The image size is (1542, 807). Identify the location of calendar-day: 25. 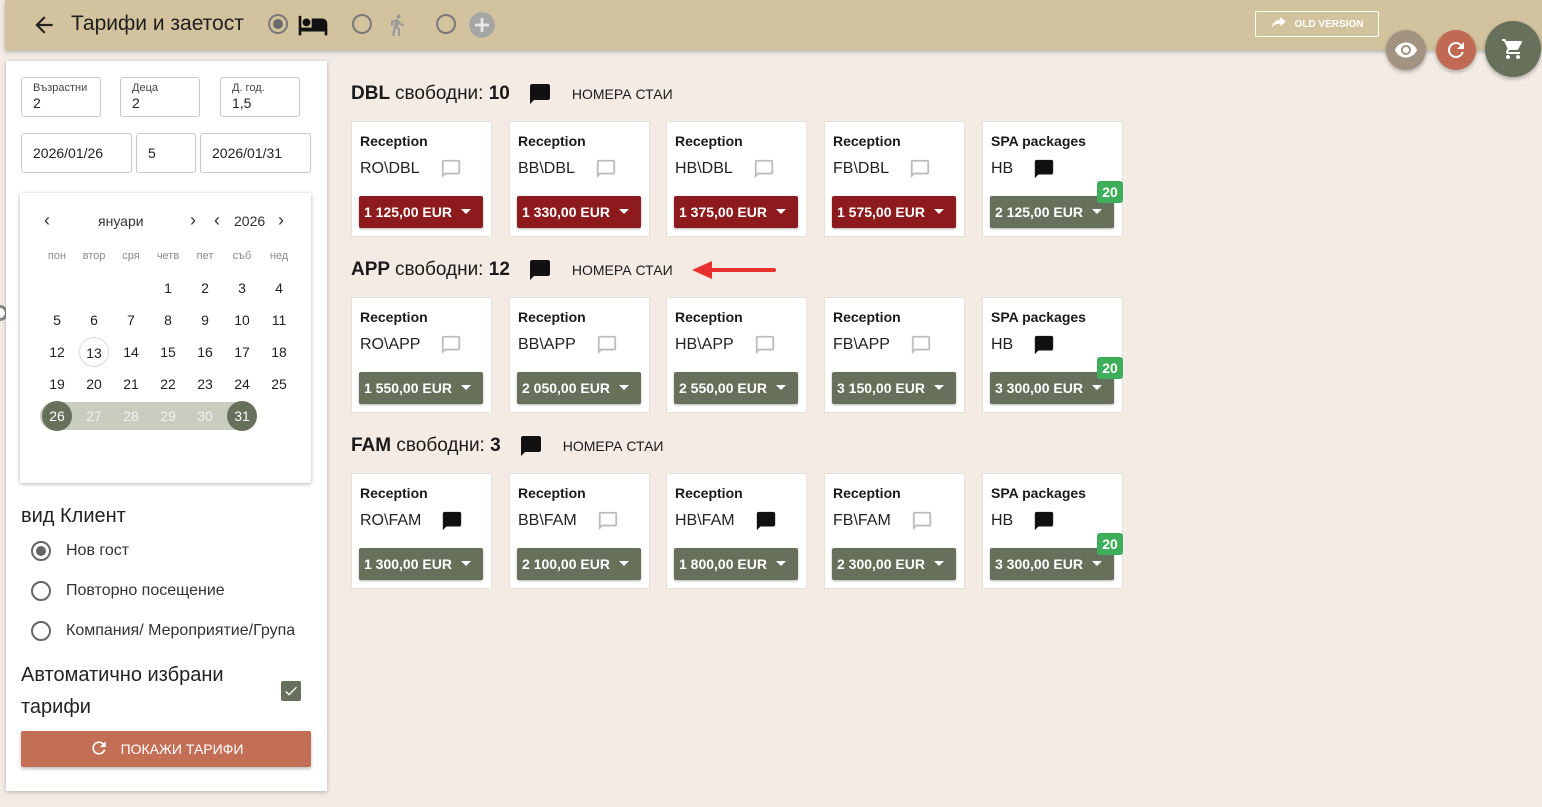
(279, 384).